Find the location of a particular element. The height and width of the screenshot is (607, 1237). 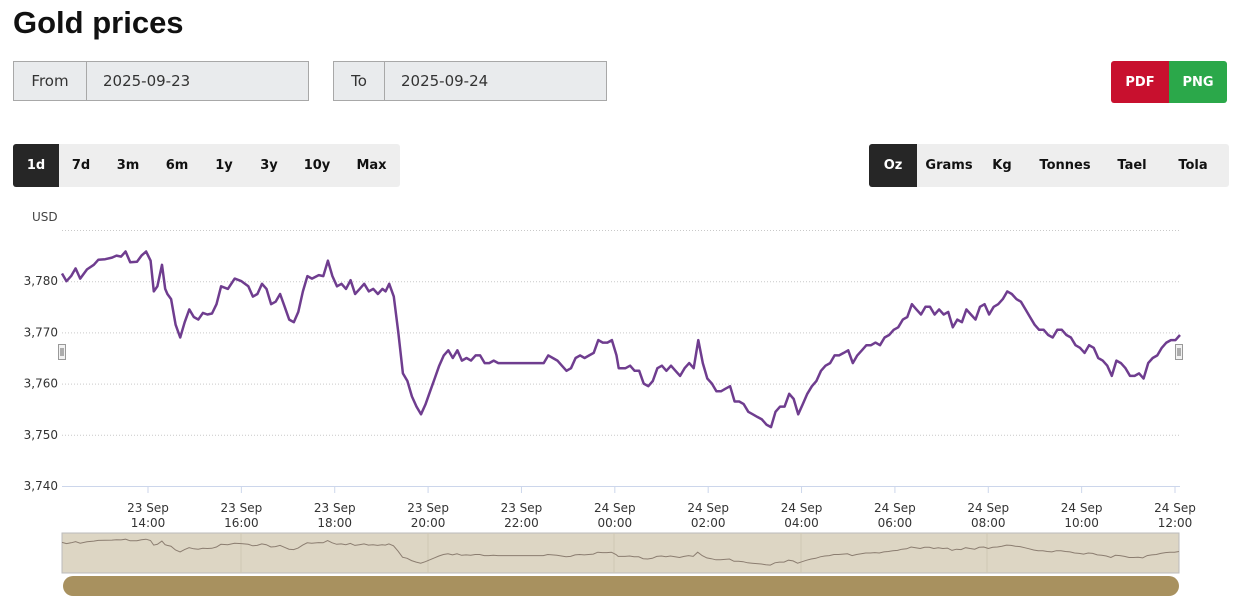

y-tick-label: 3,770 is located at coordinates (41, 332).